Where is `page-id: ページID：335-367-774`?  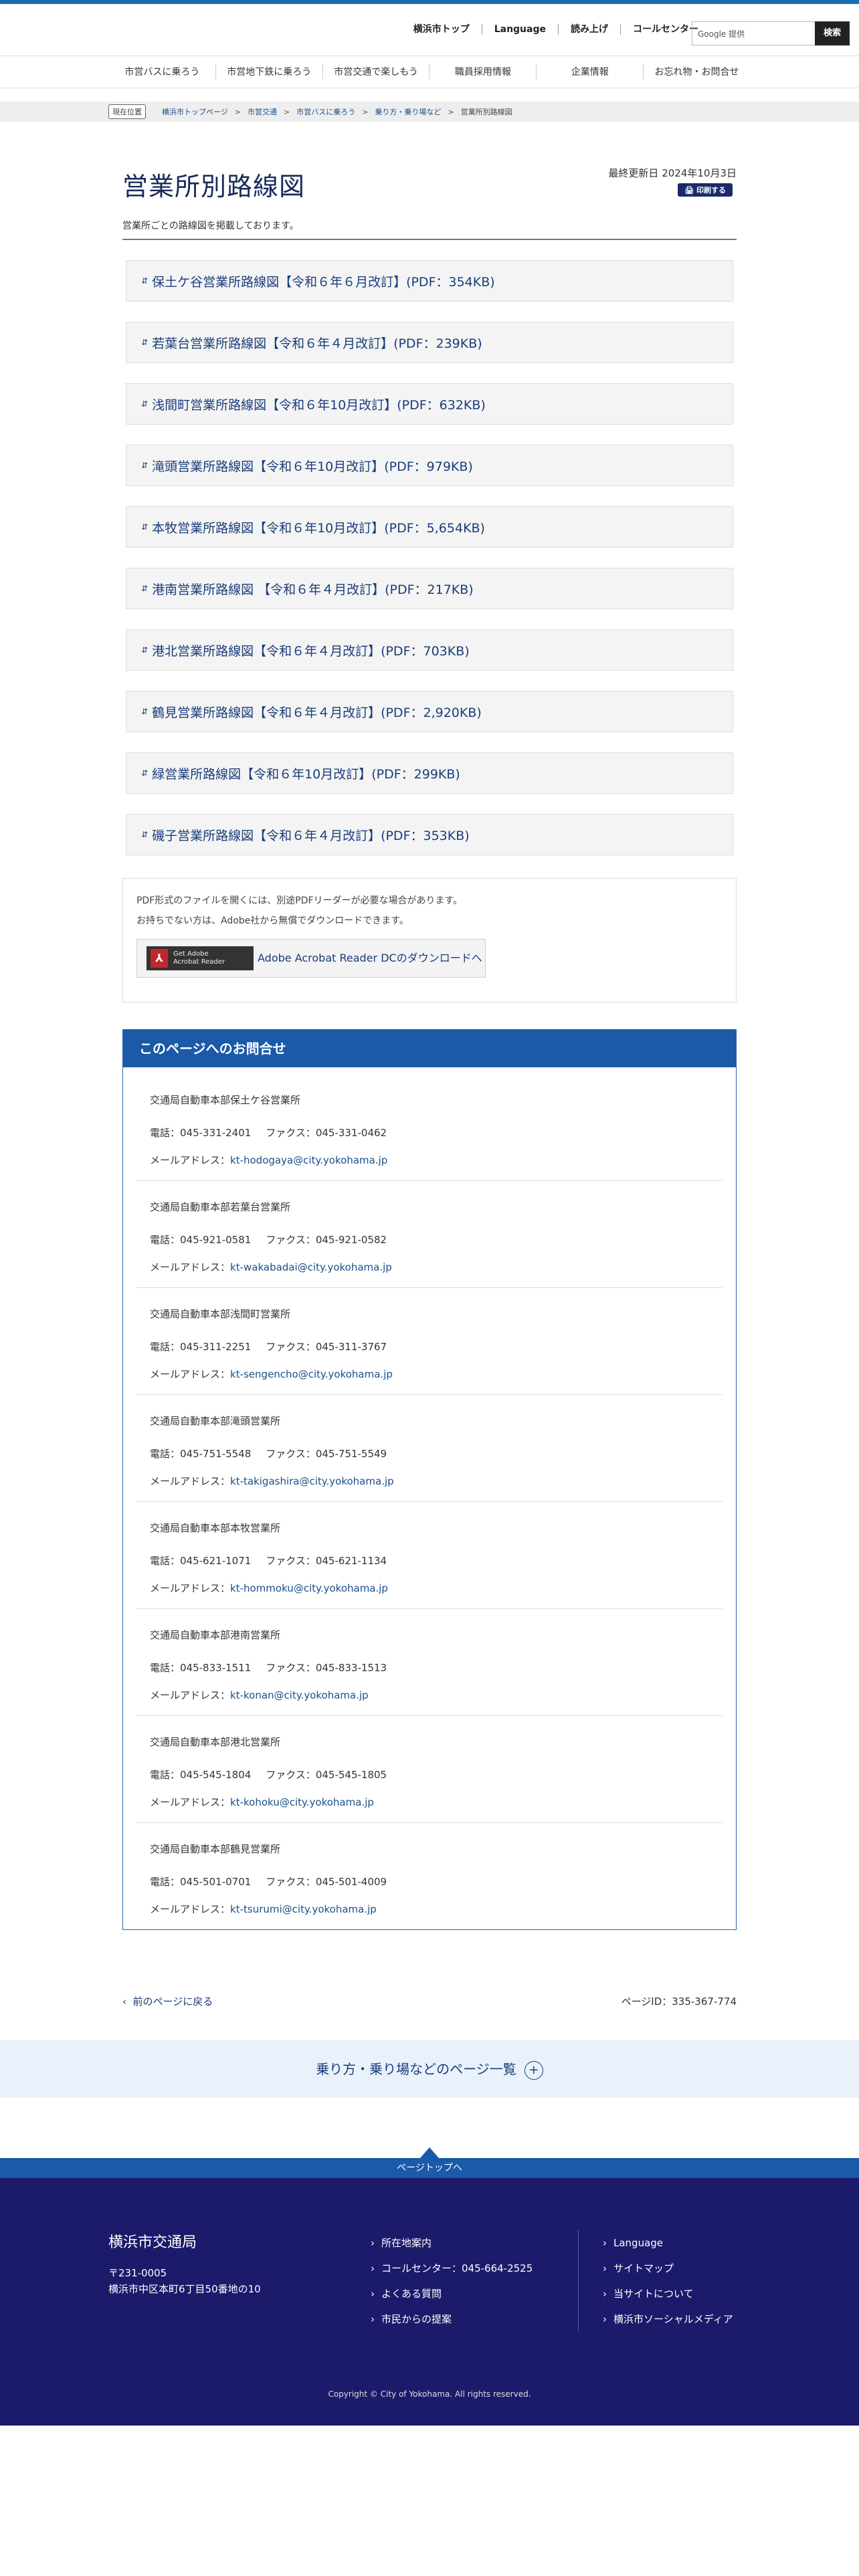 page-id: ページID：335-367-774 is located at coordinates (679, 2002).